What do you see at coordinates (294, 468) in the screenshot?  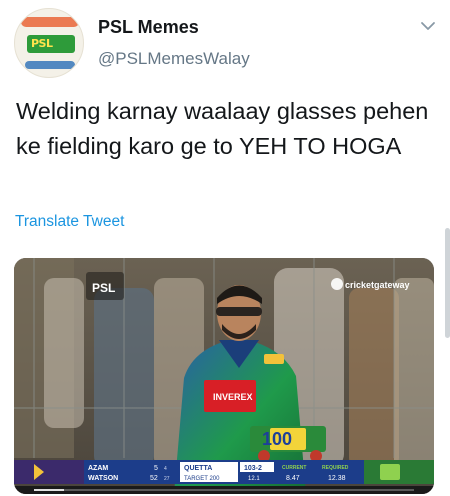 I see `current-rate-label: CURRENT` at bounding box center [294, 468].